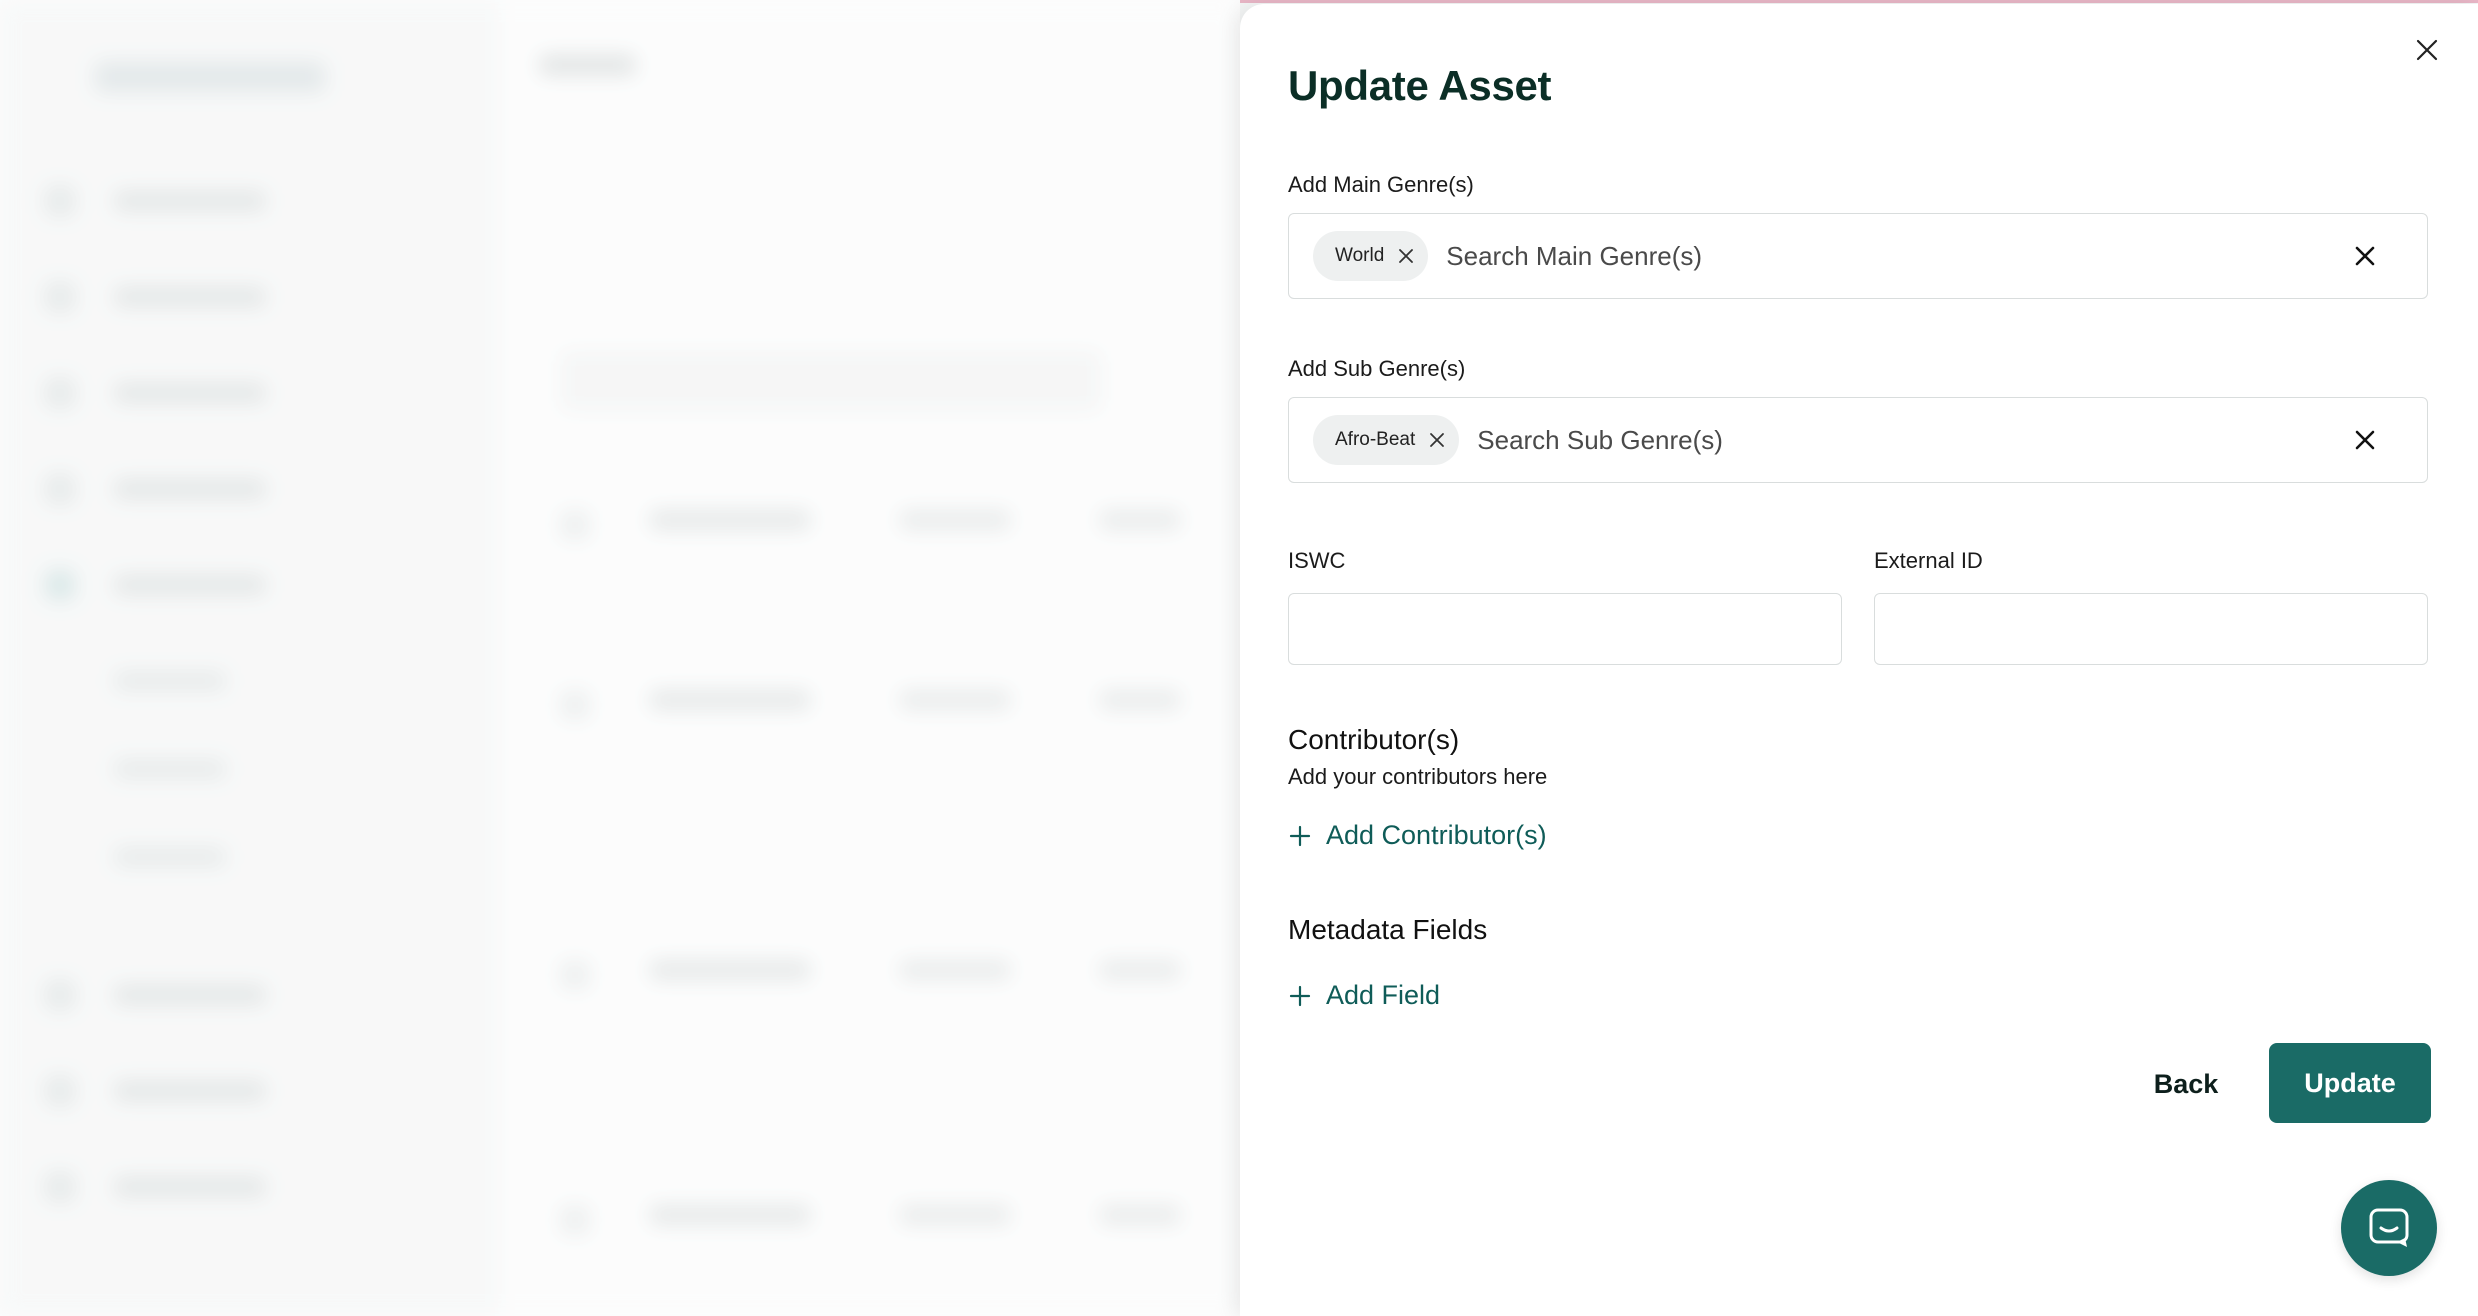 This screenshot has width=2478, height=1316. Describe the element at coordinates (1420, 85) in the screenshot. I see `drawer-title: Update Asset` at that location.